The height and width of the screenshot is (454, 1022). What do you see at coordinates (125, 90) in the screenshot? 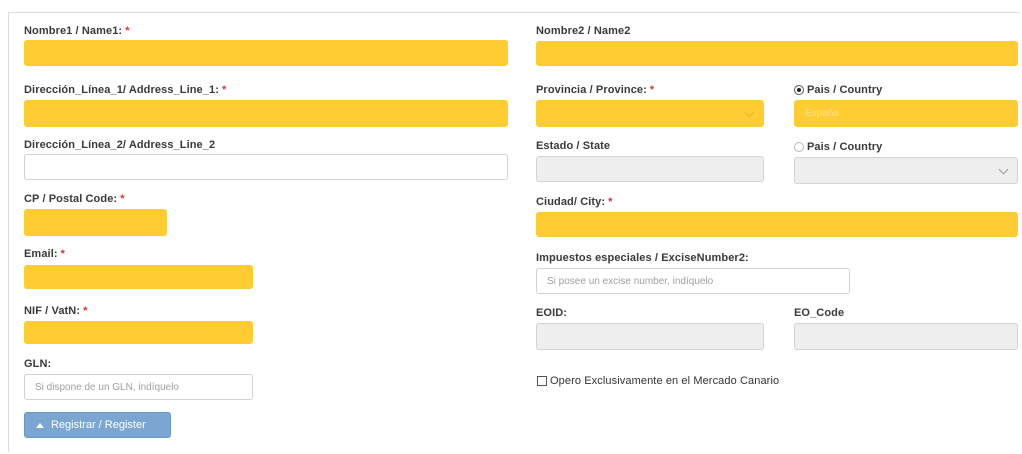
I see `address1-label: Dirección_Línea_1/ Address_Line_1: *` at bounding box center [125, 90].